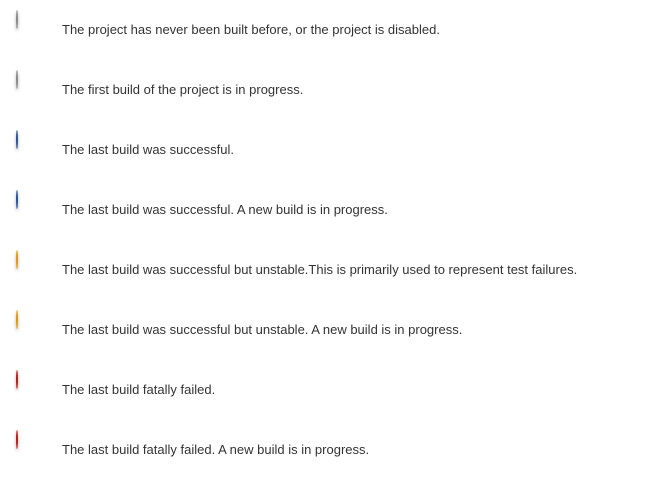 This screenshot has width=646, height=480. Describe the element at coordinates (323, 390) in the screenshot. I see `legend-item-failed: The last build fatally failed.` at that location.